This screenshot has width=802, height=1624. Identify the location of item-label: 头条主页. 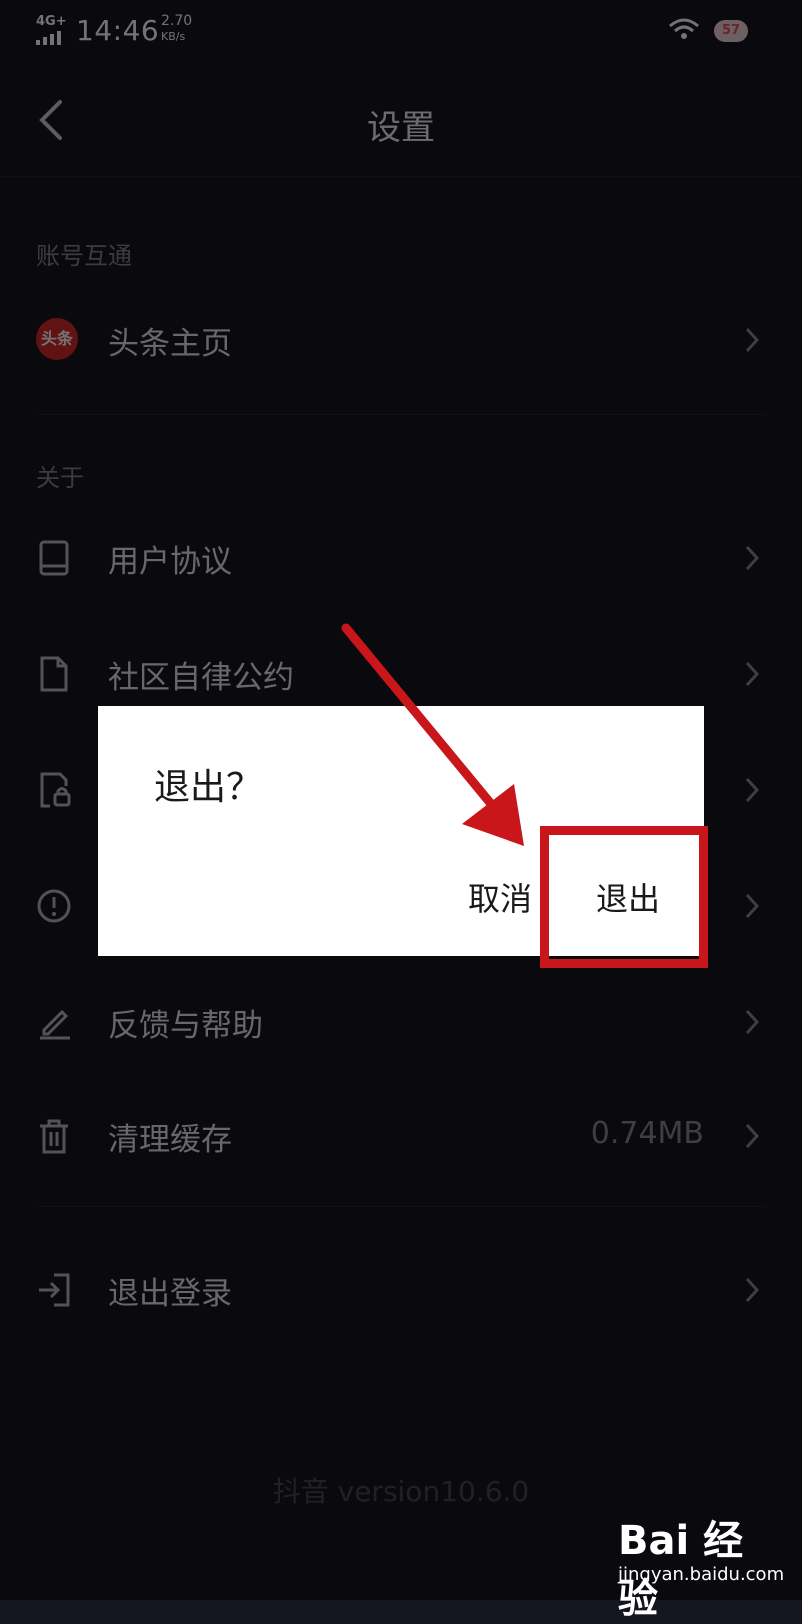
(170, 344).